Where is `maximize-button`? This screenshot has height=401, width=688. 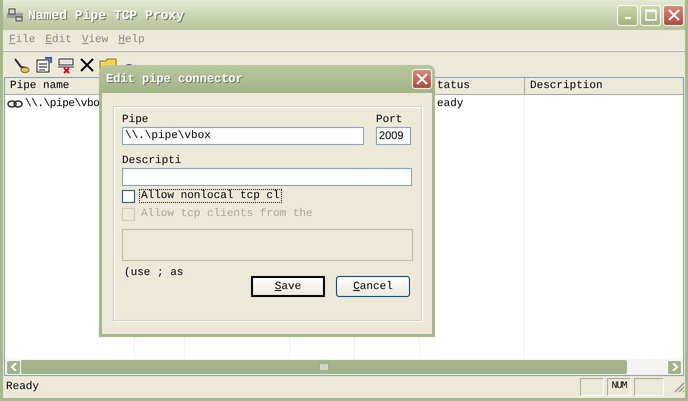 maximize-button is located at coordinates (650, 15).